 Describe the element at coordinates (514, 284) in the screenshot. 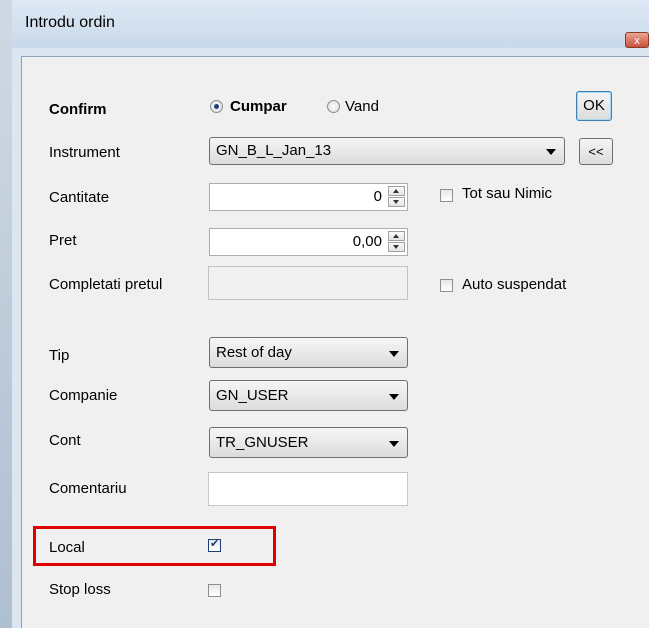

I see `auto-suspend-label: Auto suspendat` at that location.